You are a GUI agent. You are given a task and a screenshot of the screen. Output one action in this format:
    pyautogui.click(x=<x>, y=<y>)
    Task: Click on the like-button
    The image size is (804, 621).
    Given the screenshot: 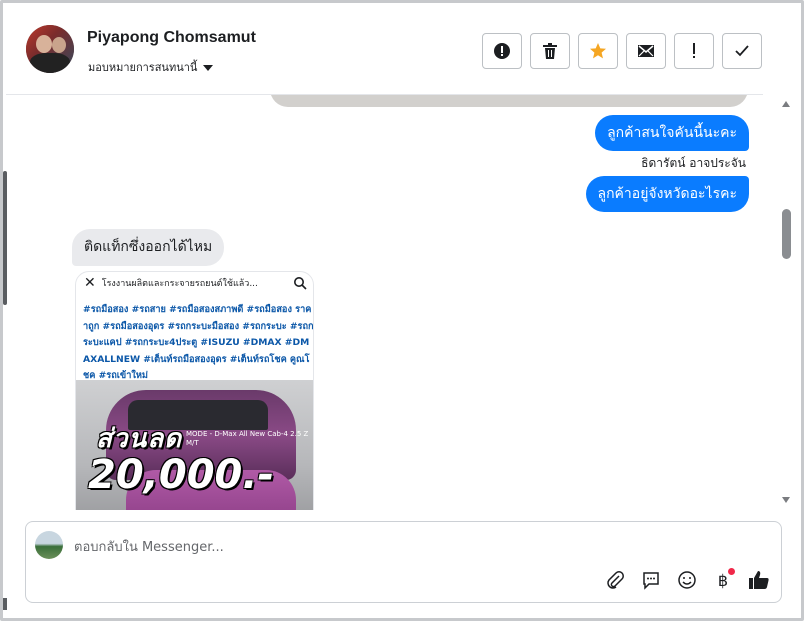 What is the action you would take?
    pyautogui.click(x=759, y=580)
    